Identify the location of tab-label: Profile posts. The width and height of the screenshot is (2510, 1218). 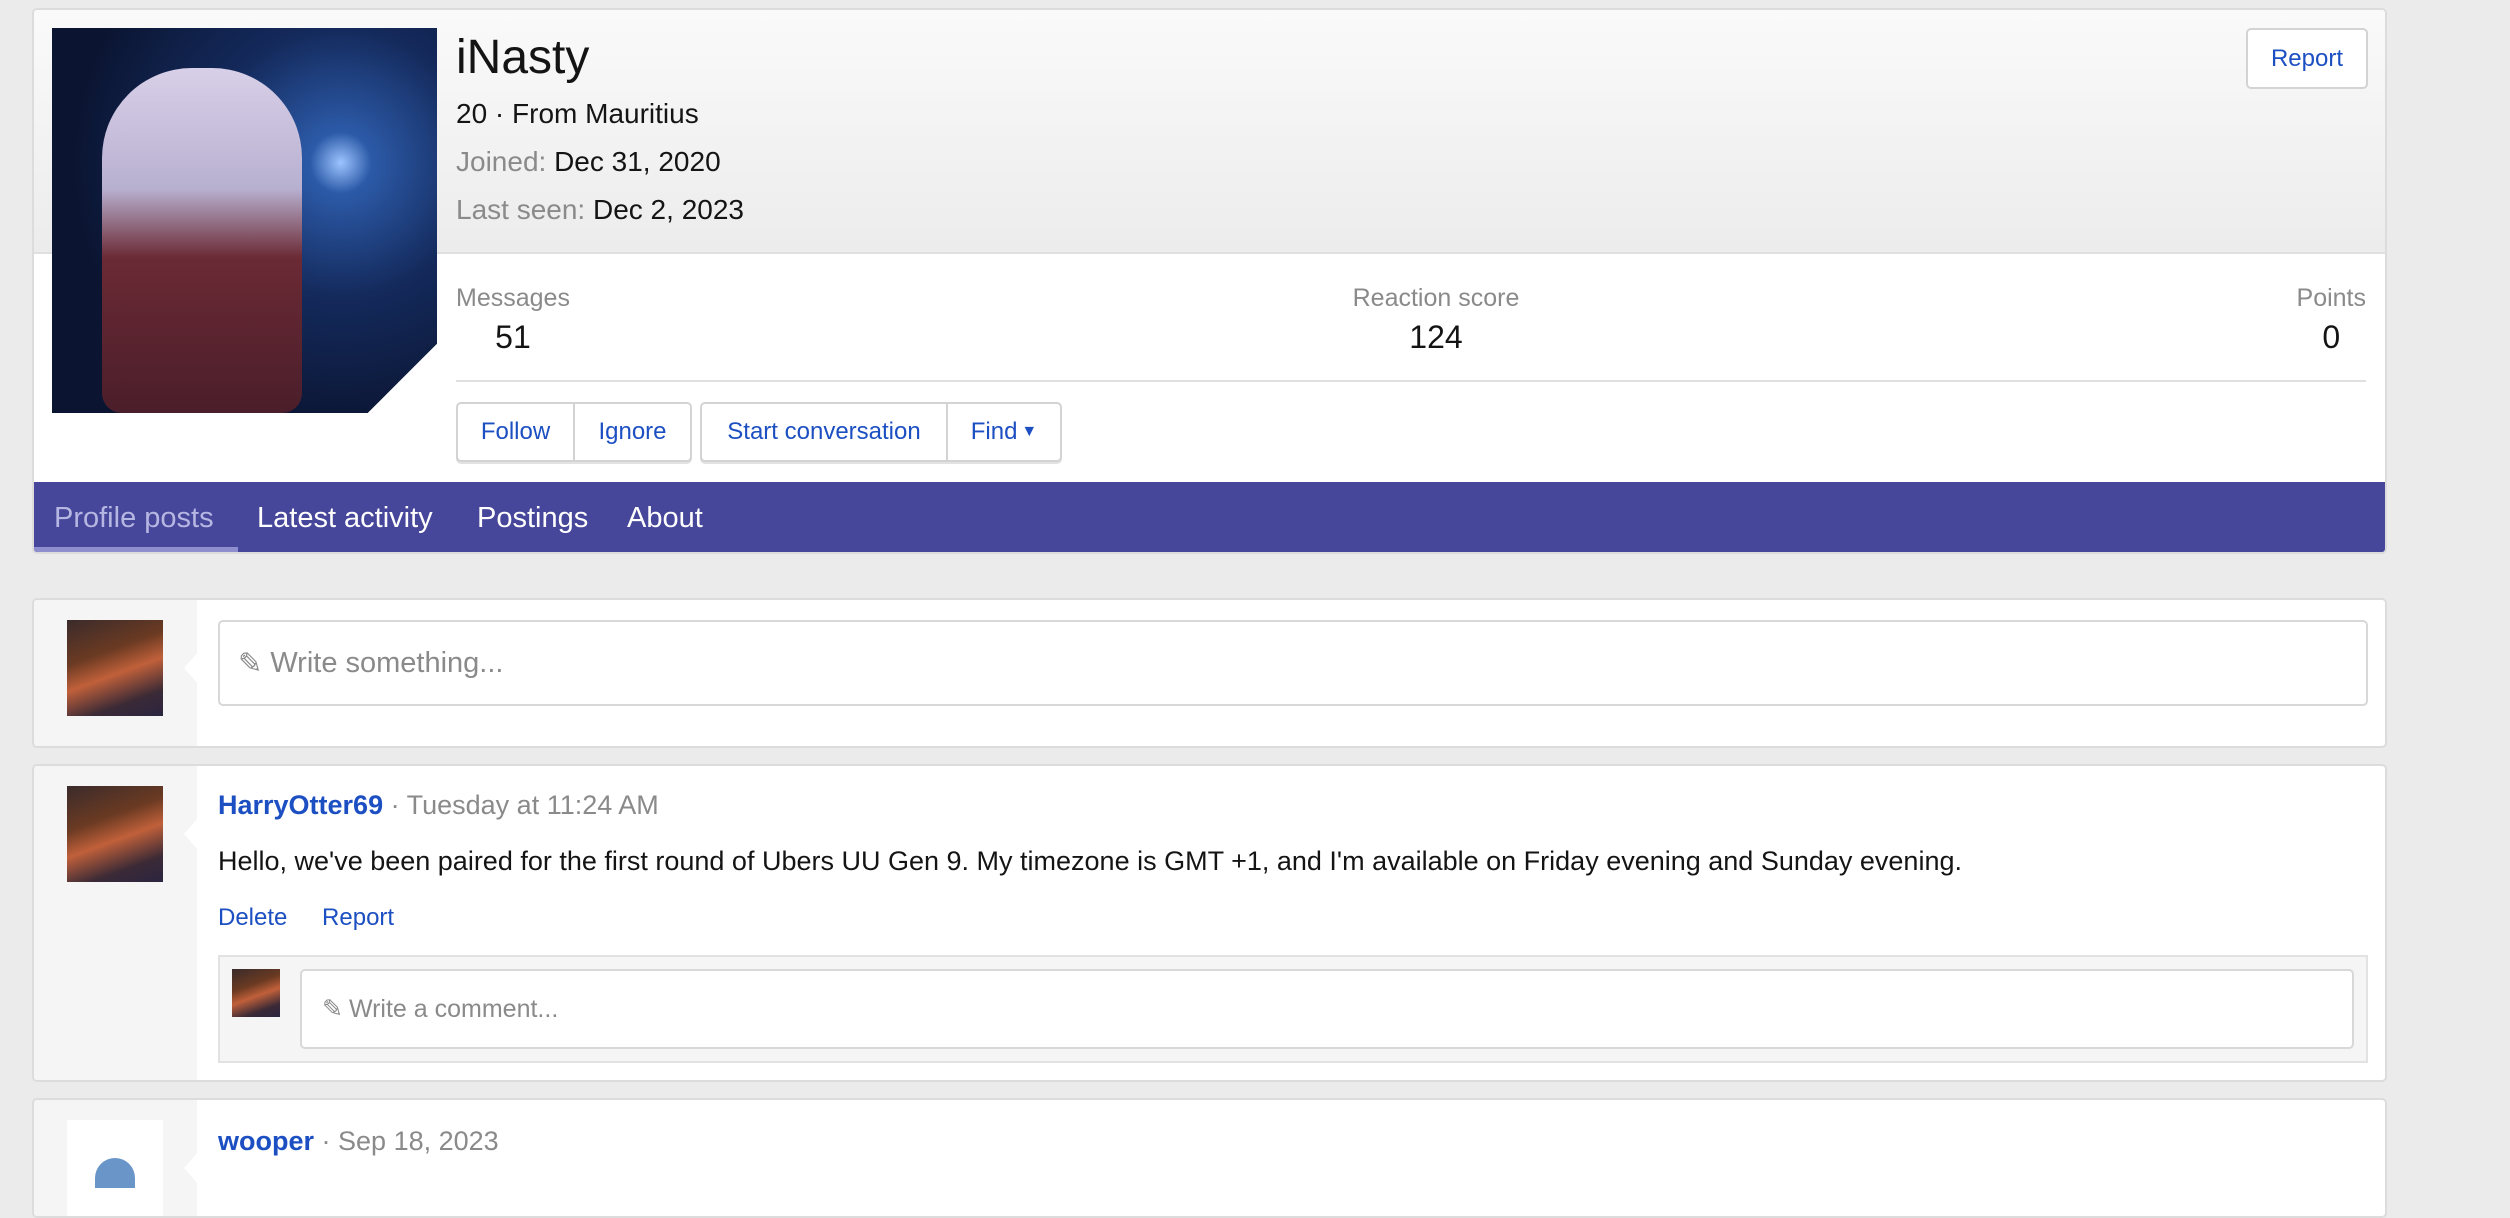
(134, 517).